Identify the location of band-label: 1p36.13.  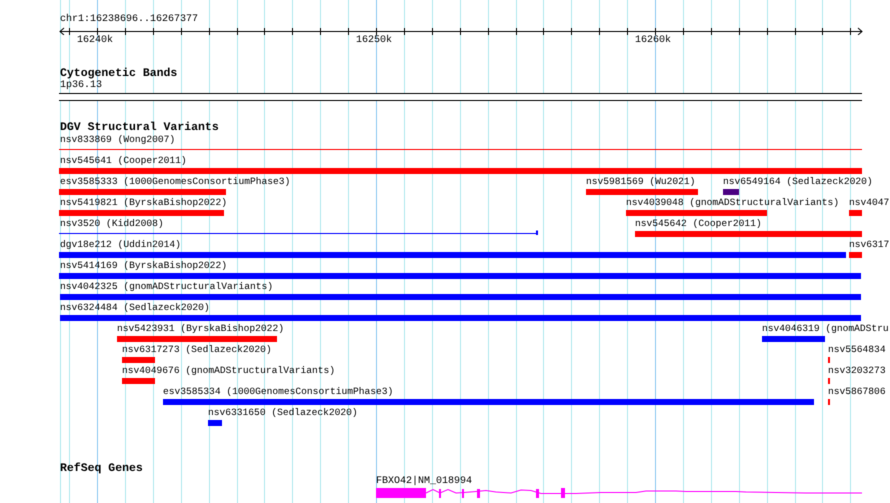
(81, 85).